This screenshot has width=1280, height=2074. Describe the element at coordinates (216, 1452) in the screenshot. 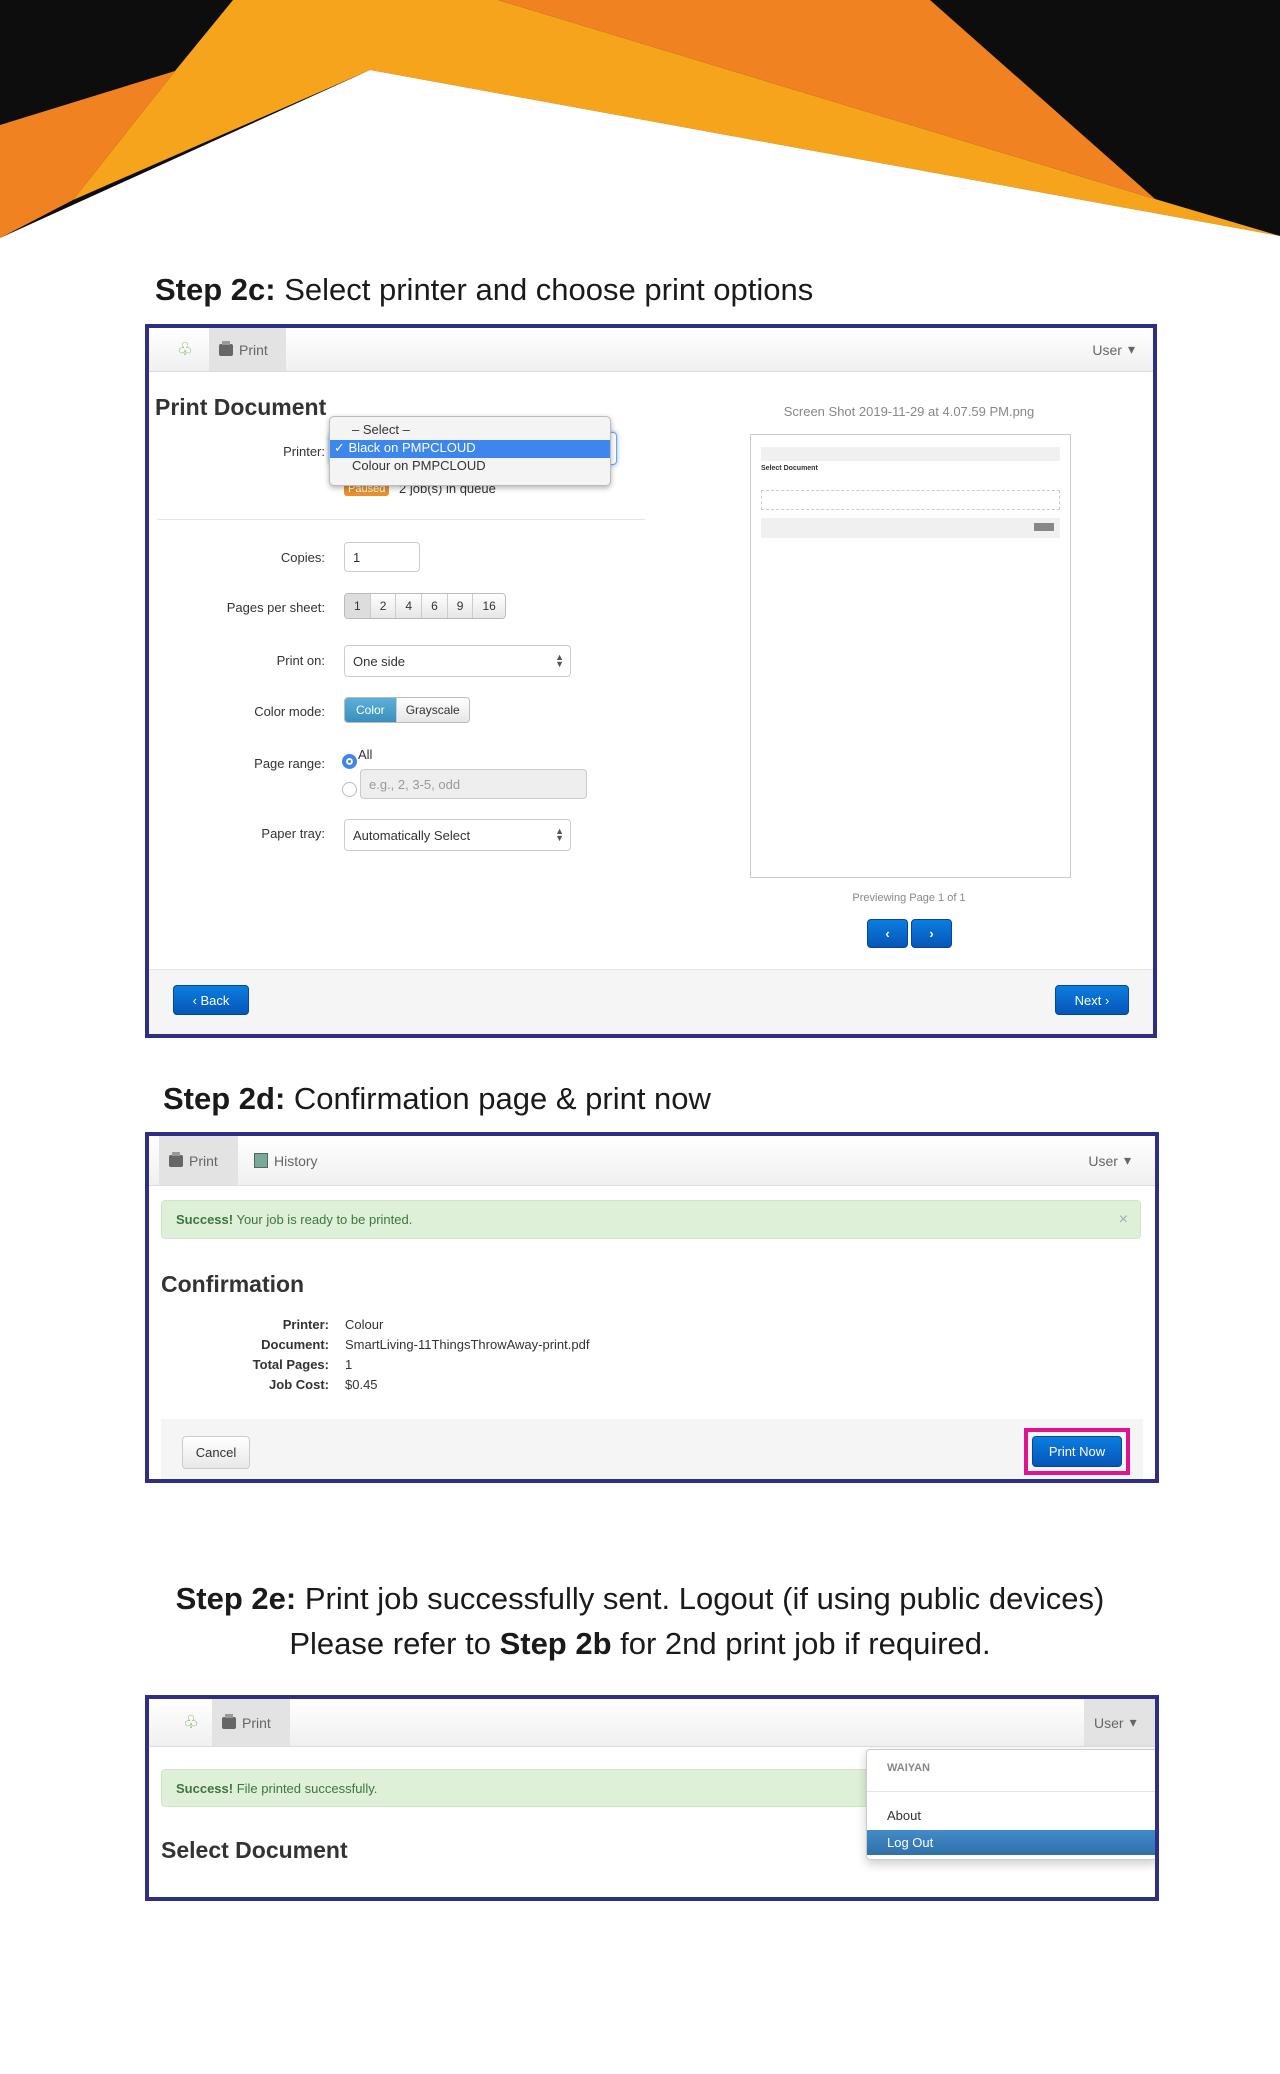

I see `cancel-button: Cancel` at that location.